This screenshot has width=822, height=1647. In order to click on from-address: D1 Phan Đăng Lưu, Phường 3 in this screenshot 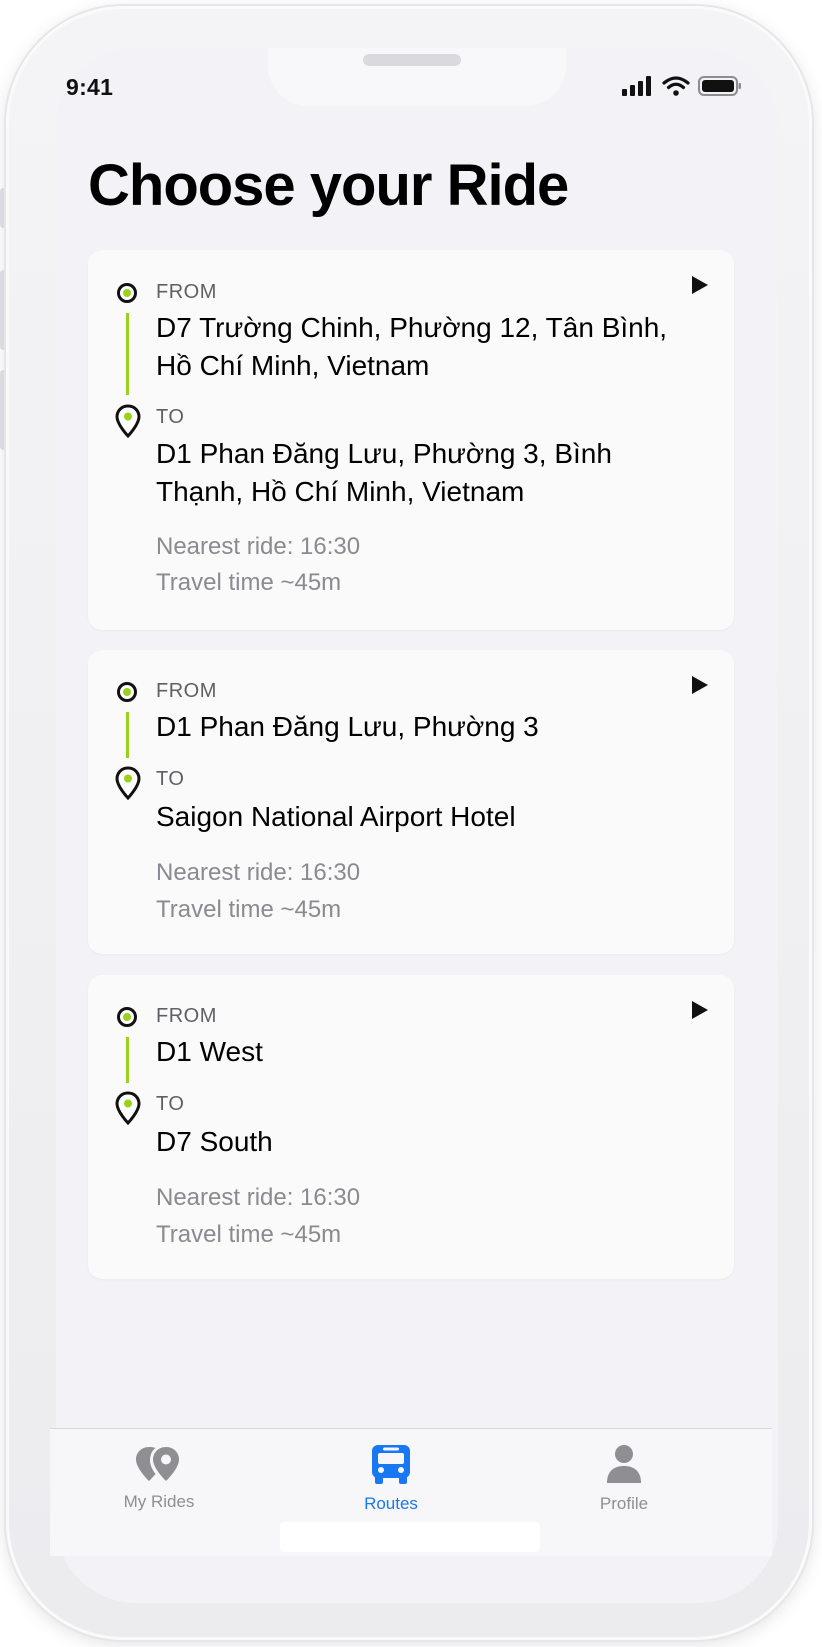, I will do `click(347, 726)`.